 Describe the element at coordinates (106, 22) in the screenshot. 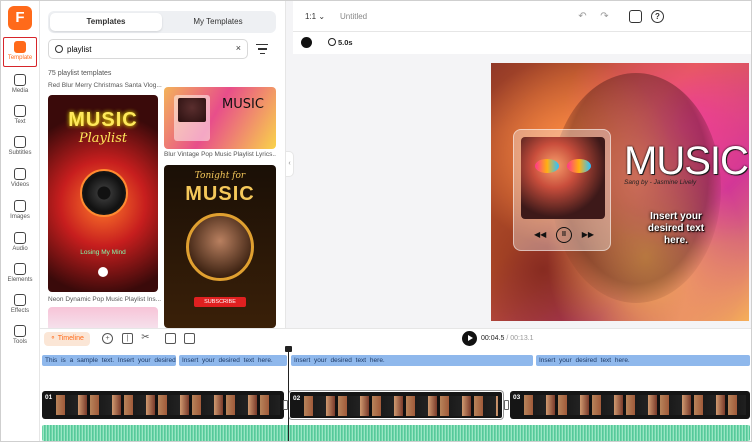

I see `tab-templates: Templates` at that location.